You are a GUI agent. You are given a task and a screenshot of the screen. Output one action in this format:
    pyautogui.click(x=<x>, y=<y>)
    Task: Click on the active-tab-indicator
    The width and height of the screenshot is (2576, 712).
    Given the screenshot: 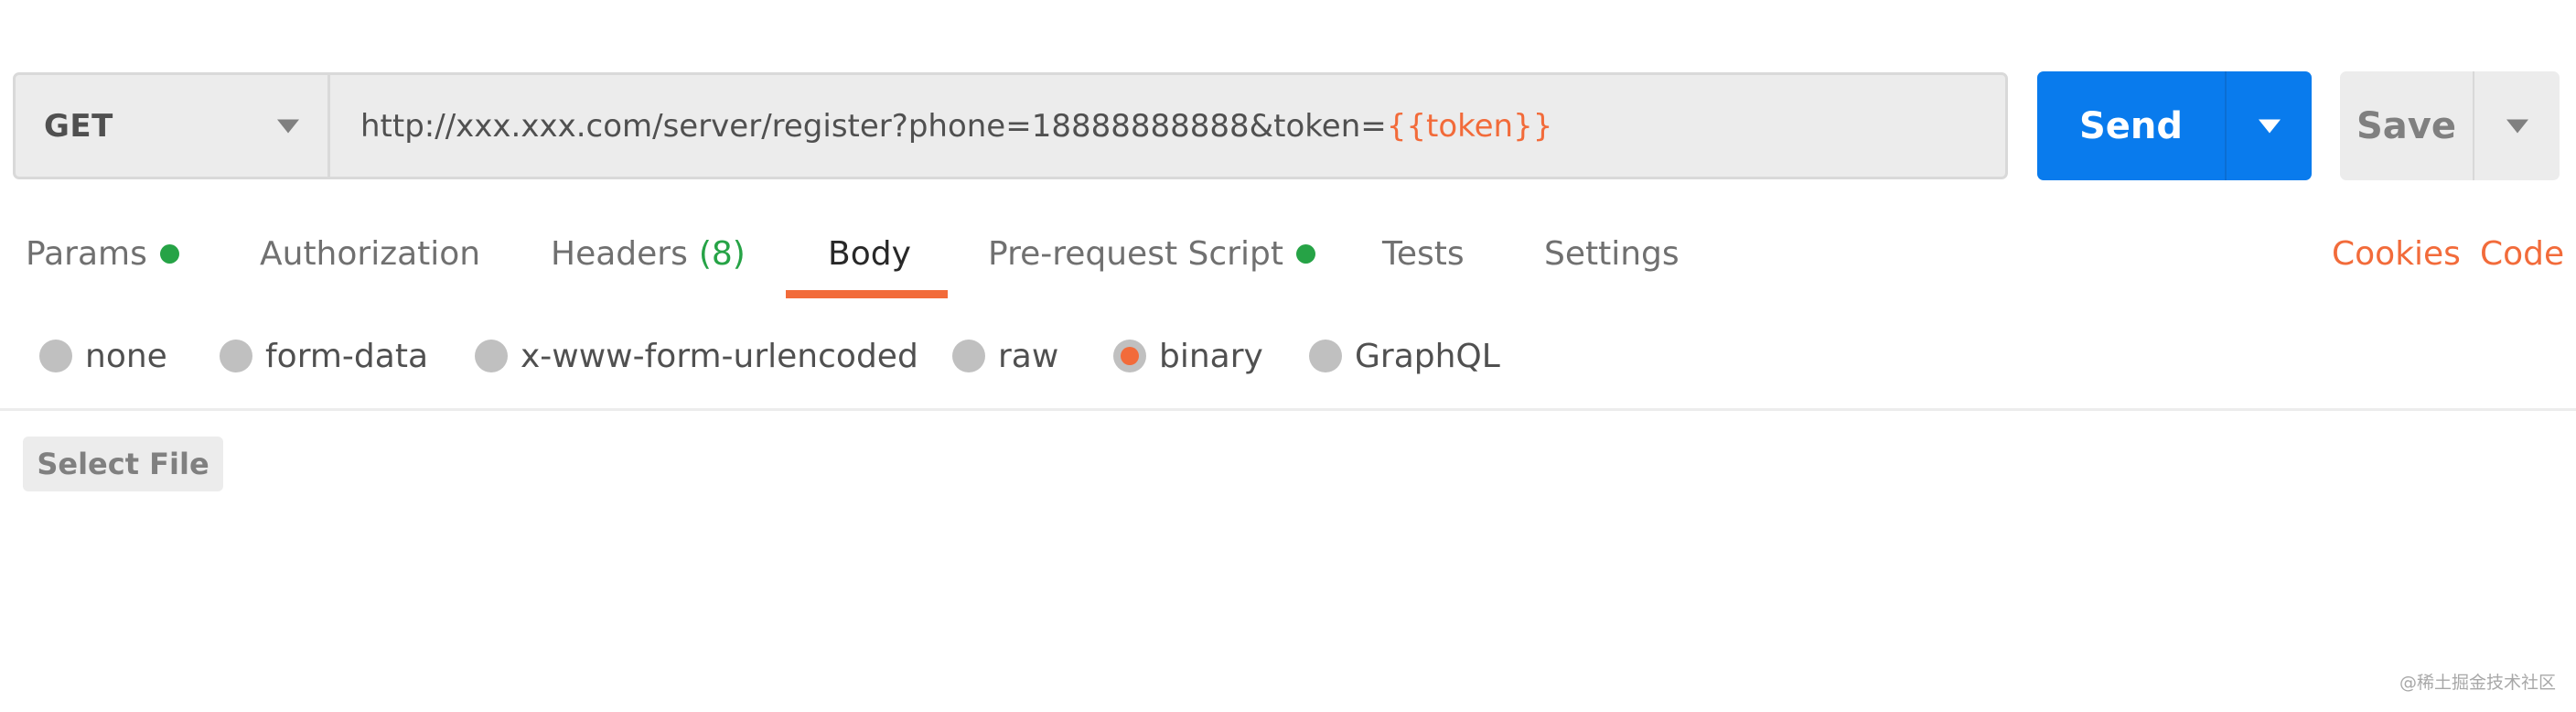 What is the action you would take?
    pyautogui.click(x=867, y=294)
    